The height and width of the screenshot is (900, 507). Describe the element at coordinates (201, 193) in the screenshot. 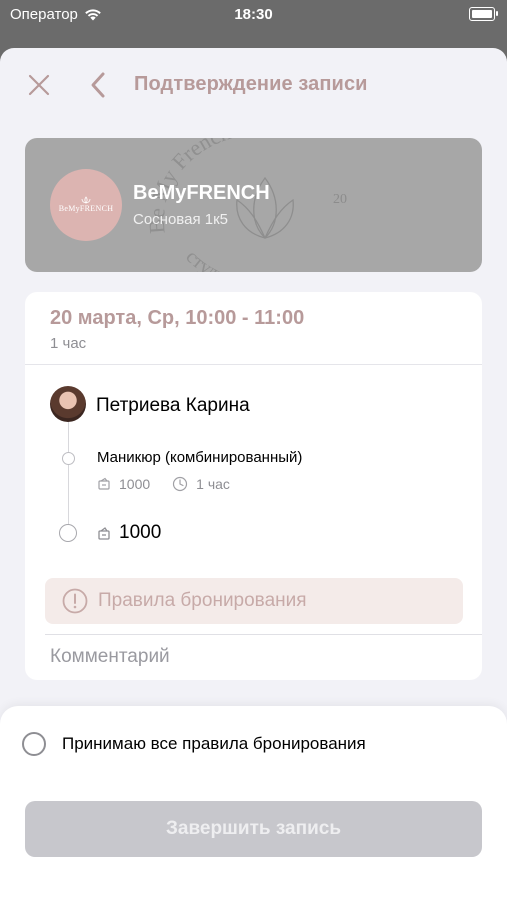

I see `salon-name: BeMyFRENCH` at that location.